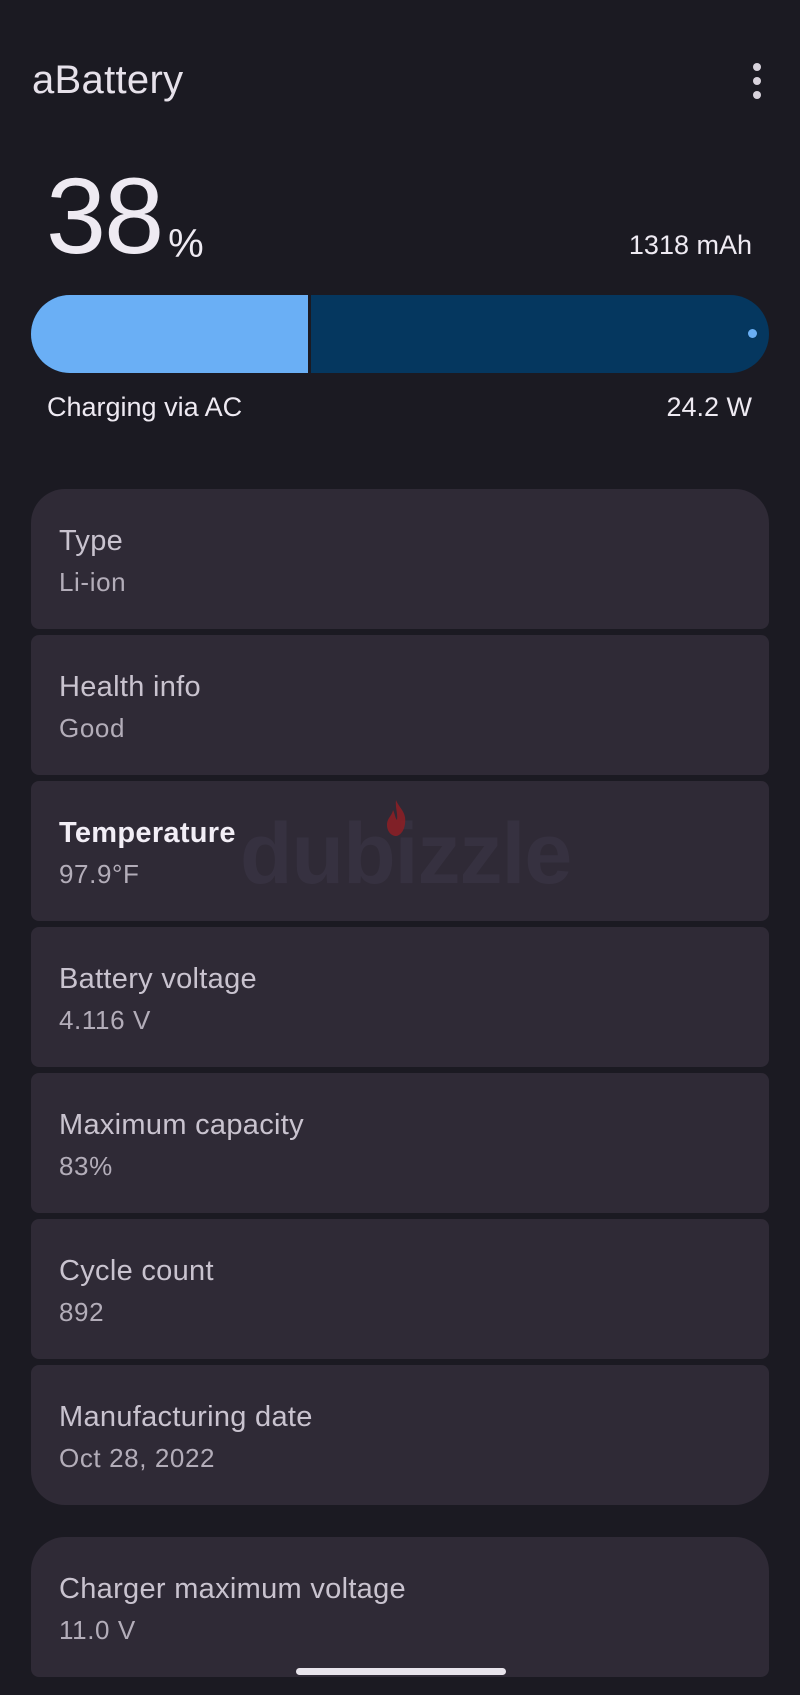  Describe the element at coordinates (709, 407) in the screenshot. I see `charging-power: 24.2 W` at that location.